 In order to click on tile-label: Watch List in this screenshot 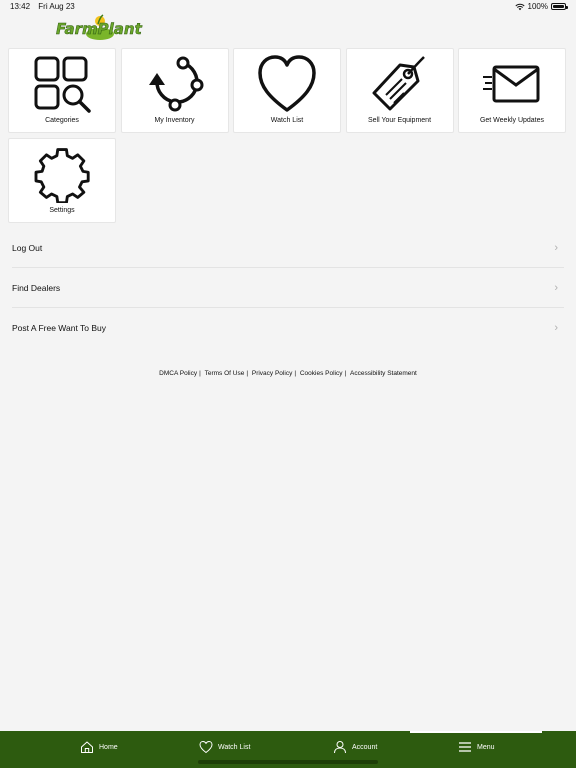, I will do `click(287, 120)`.